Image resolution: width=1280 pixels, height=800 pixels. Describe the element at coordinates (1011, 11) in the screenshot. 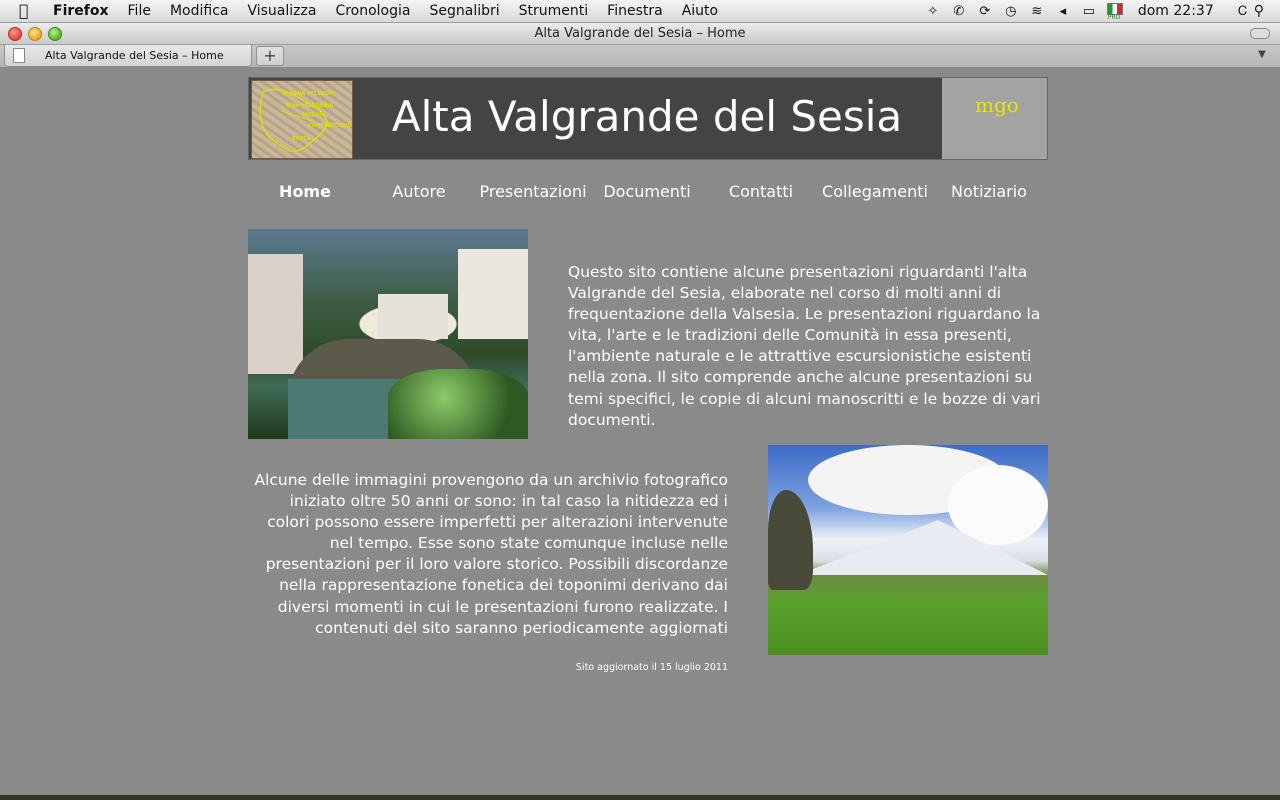

I see `time-machine-icon: ◷` at that location.